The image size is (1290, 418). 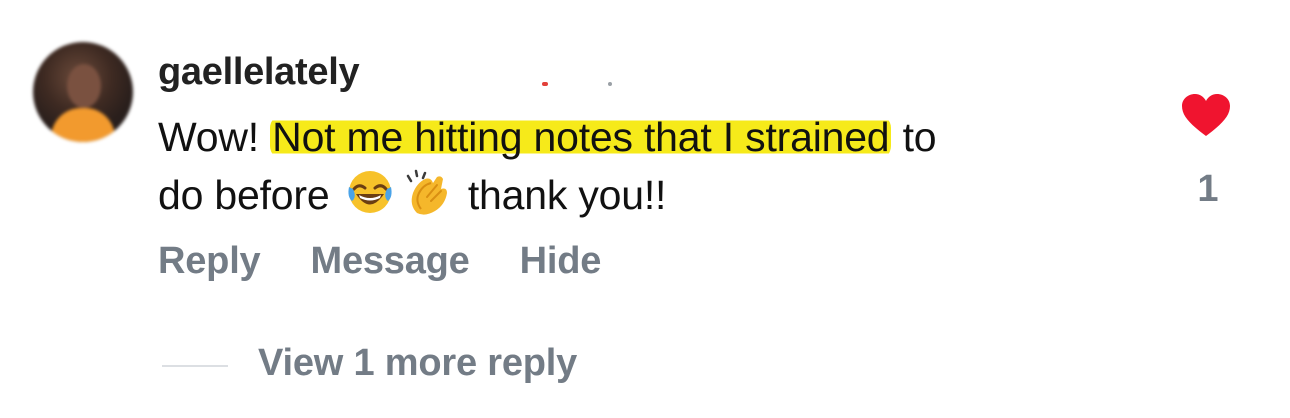 I want to click on hide-button: Hide, so click(x=561, y=261).